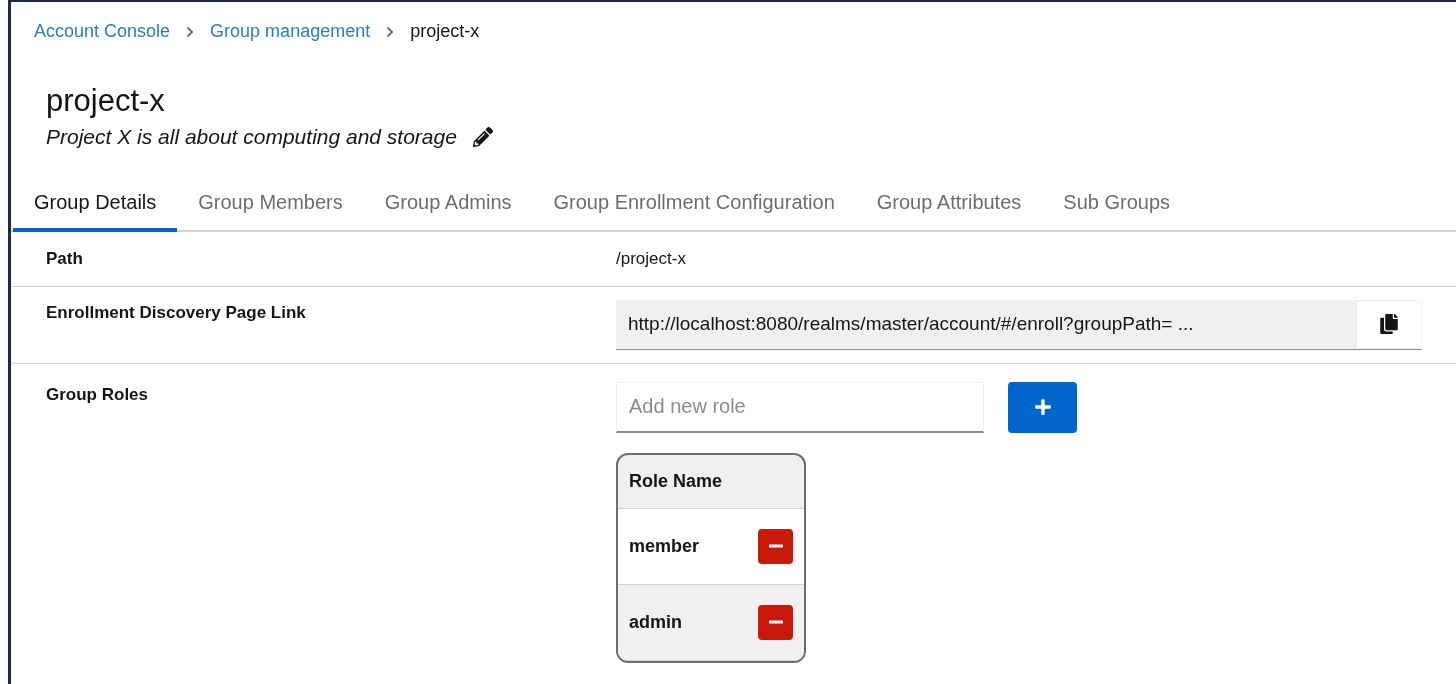 Image resolution: width=1456 pixels, height=684 pixels. Describe the element at coordinates (664, 546) in the screenshot. I see `role-name: member` at that location.